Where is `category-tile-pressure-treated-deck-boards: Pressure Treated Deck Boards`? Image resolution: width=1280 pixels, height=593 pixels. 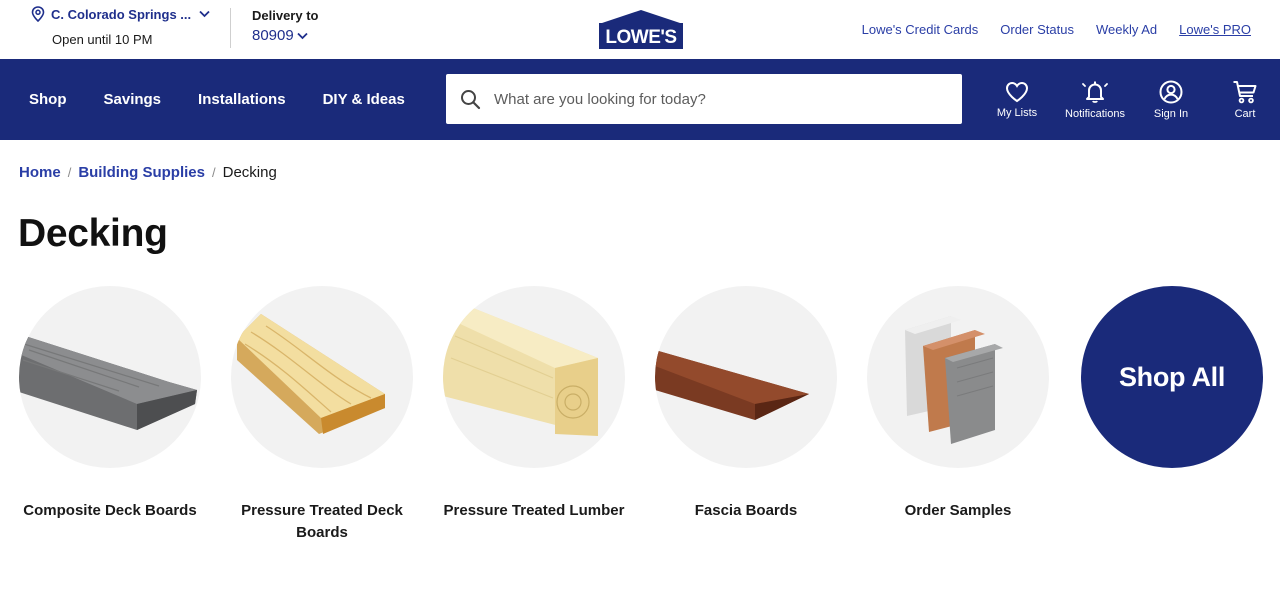 category-tile-pressure-treated-deck-boards: Pressure Treated Deck Boards is located at coordinates (322, 415).